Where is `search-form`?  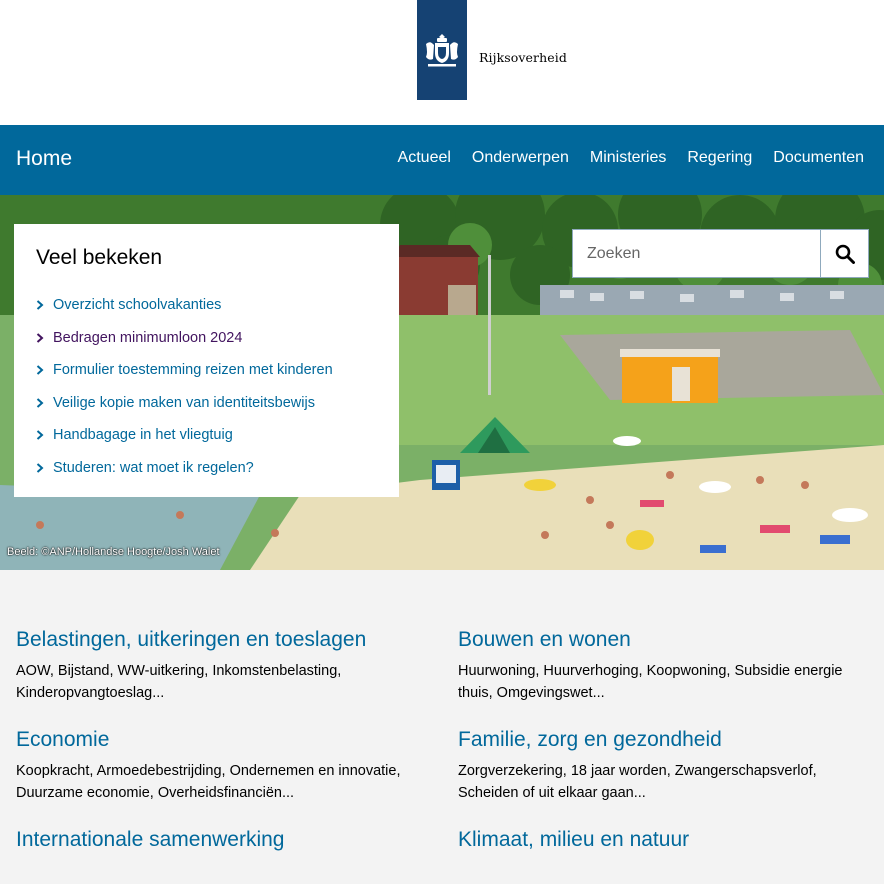
search-form is located at coordinates (720, 253).